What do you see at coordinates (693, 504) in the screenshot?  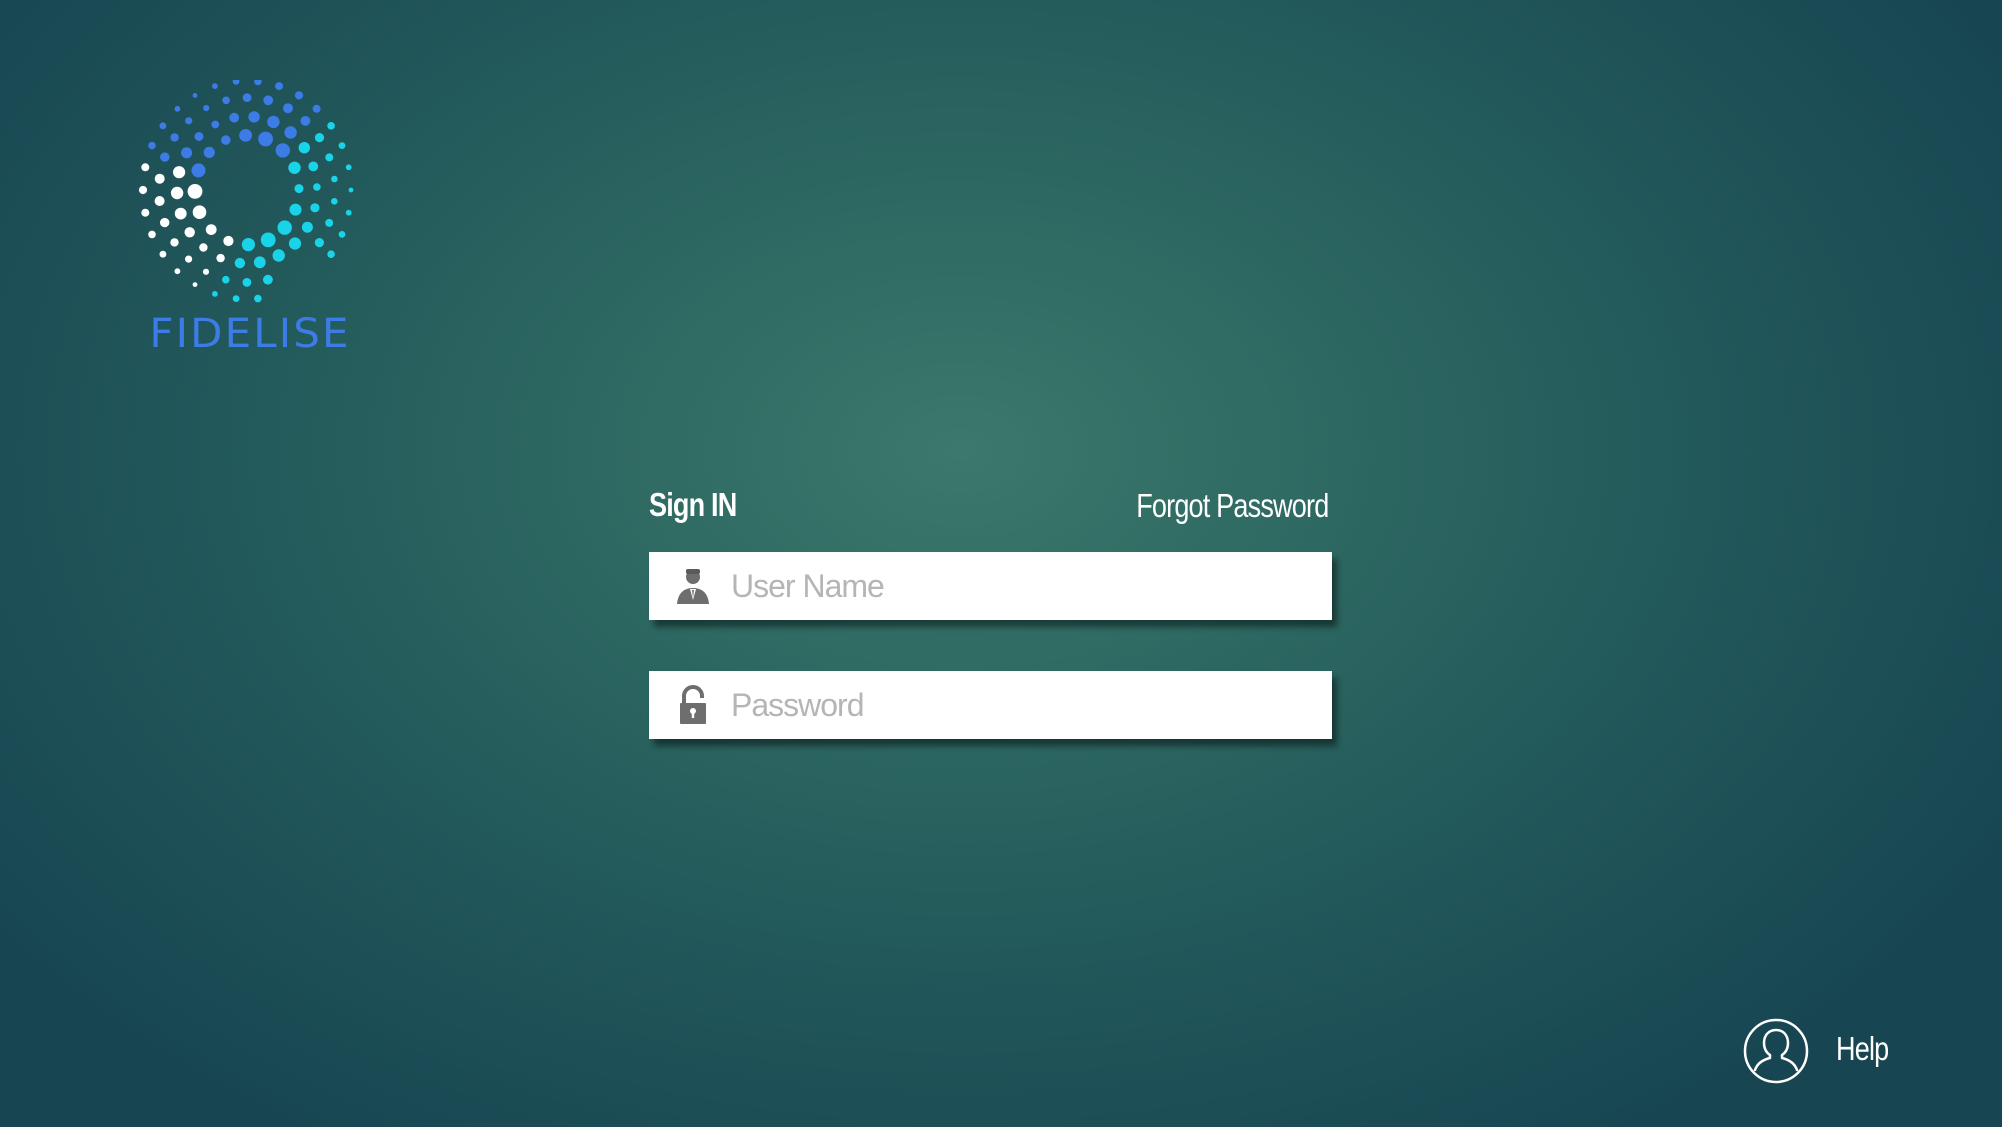 I see `signin-title: Sign IN` at bounding box center [693, 504].